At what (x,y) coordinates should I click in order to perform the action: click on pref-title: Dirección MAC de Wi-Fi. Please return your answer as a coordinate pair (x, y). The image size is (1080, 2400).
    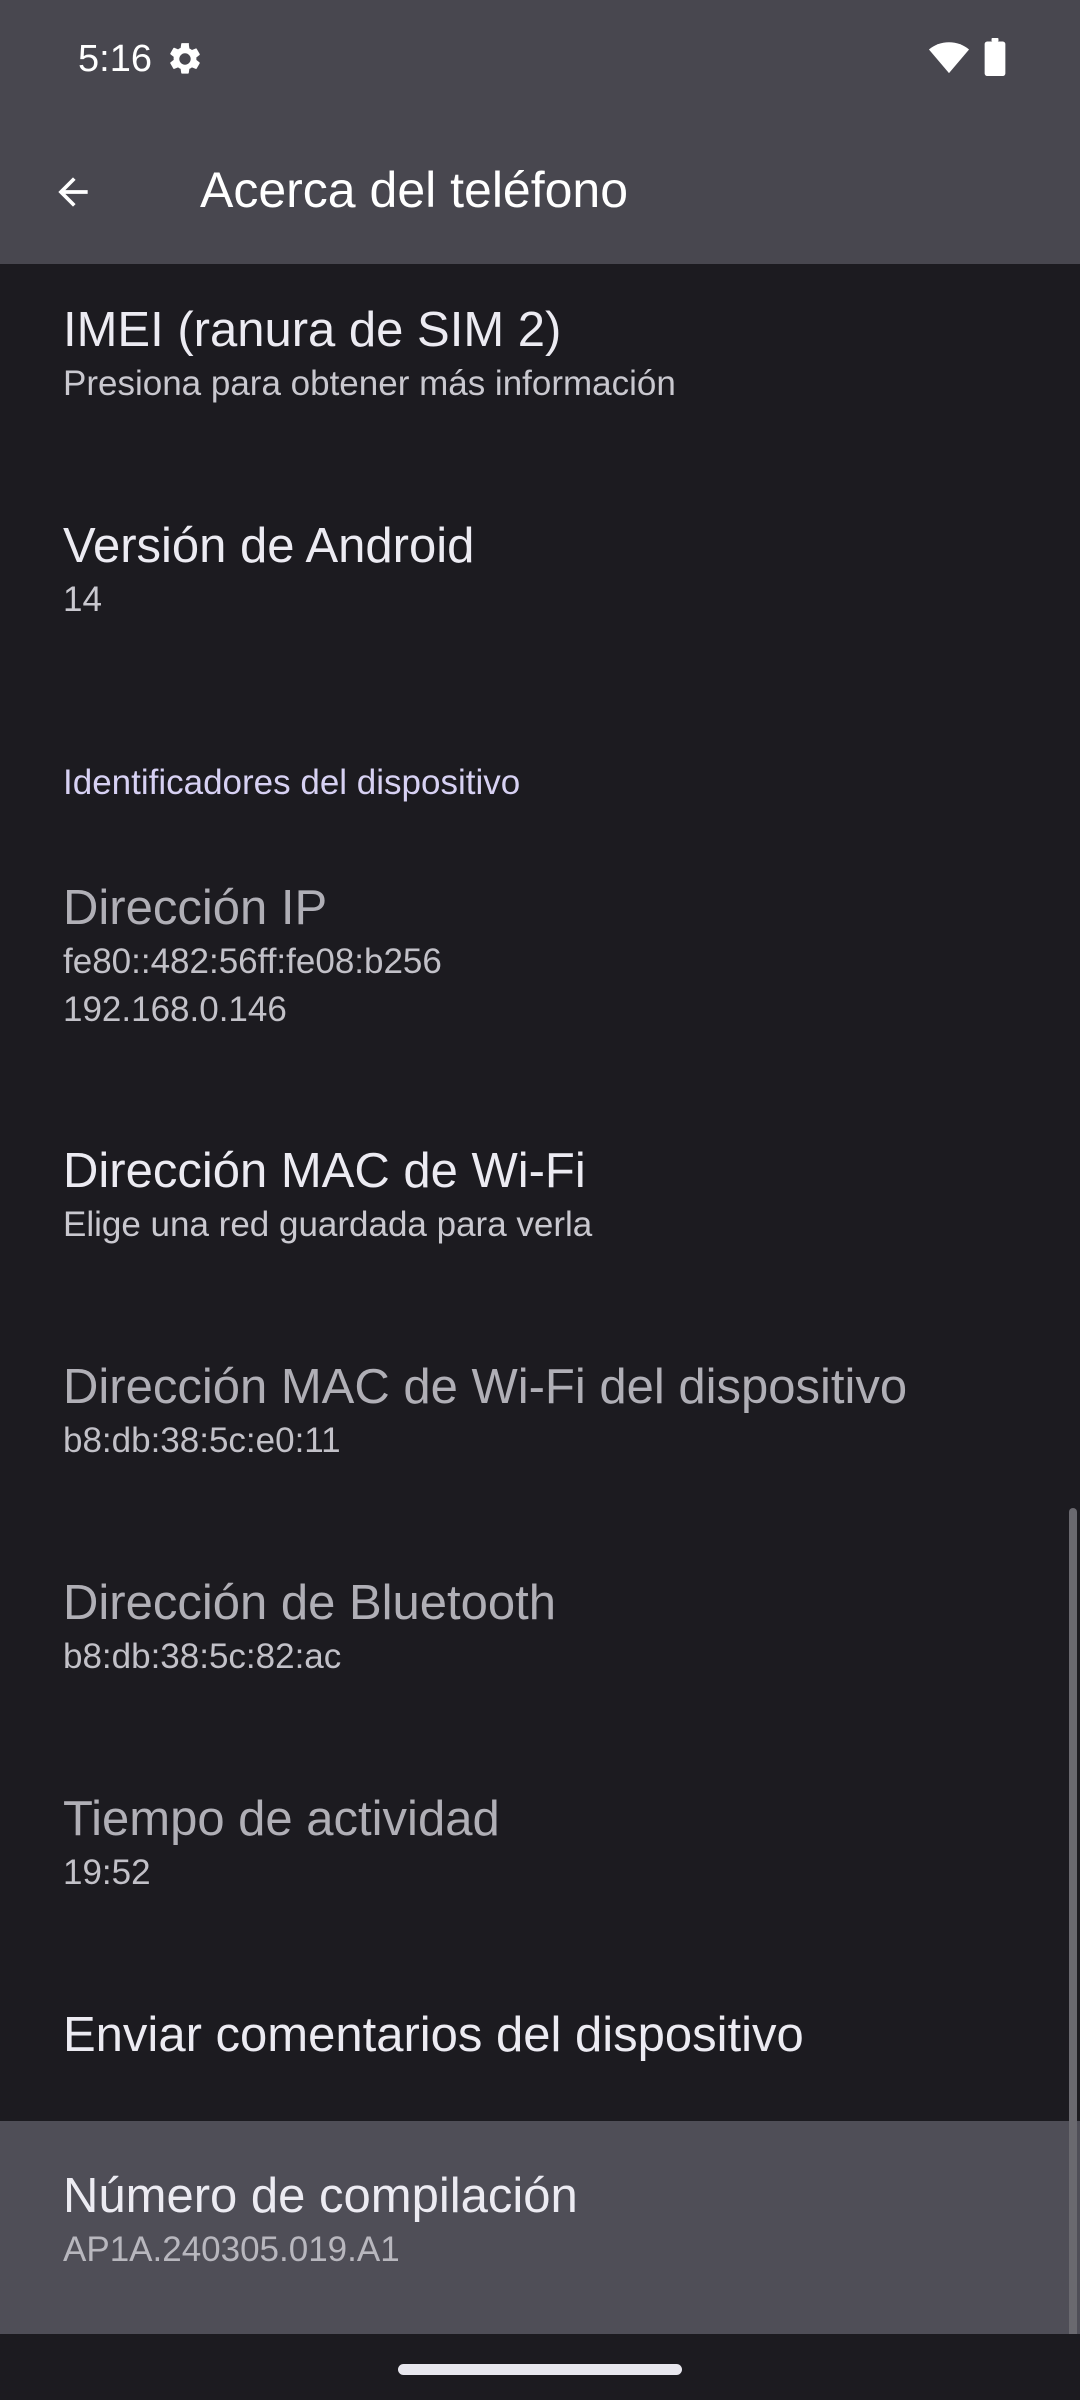
    Looking at the image, I should click on (324, 1171).